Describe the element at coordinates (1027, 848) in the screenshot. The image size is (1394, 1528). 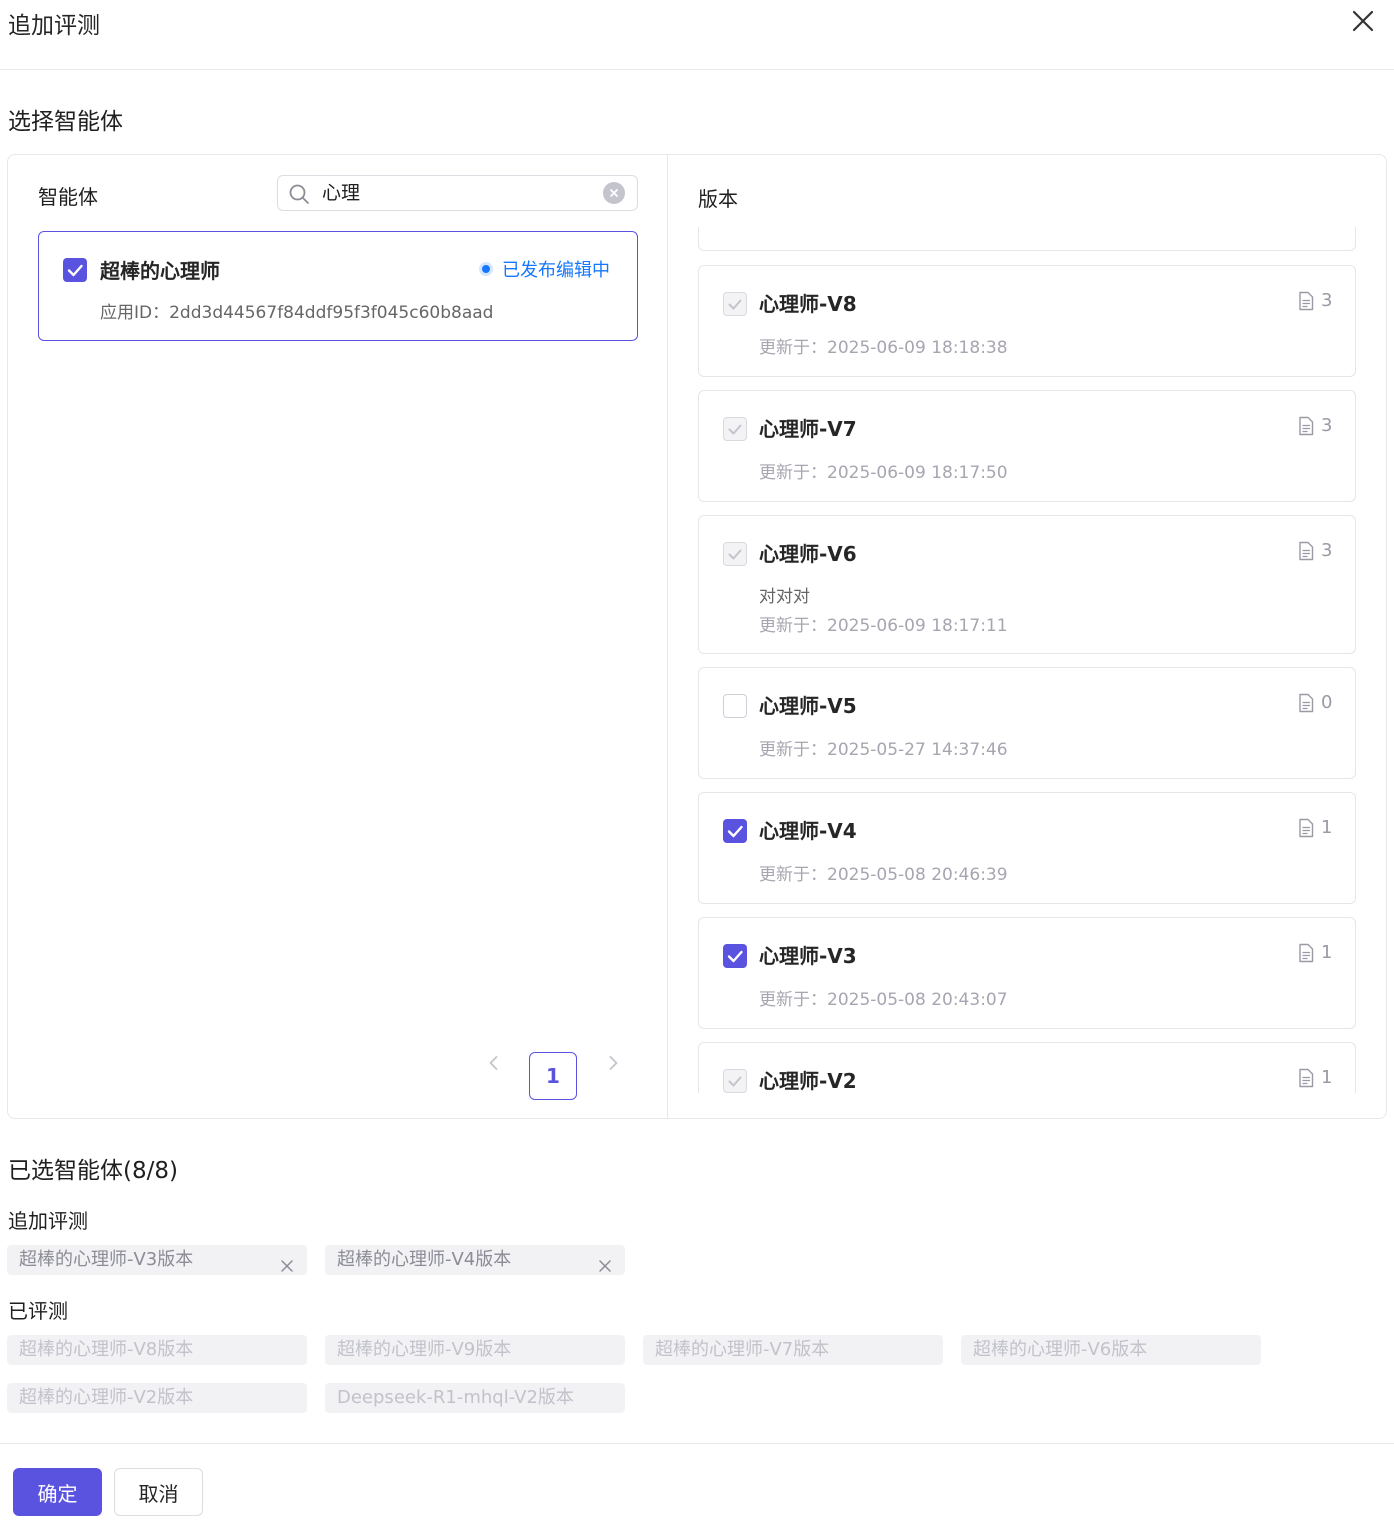
I see `version-card: 心理师-V4 1 更新于：2025-05-08 20:46:39` at that location.